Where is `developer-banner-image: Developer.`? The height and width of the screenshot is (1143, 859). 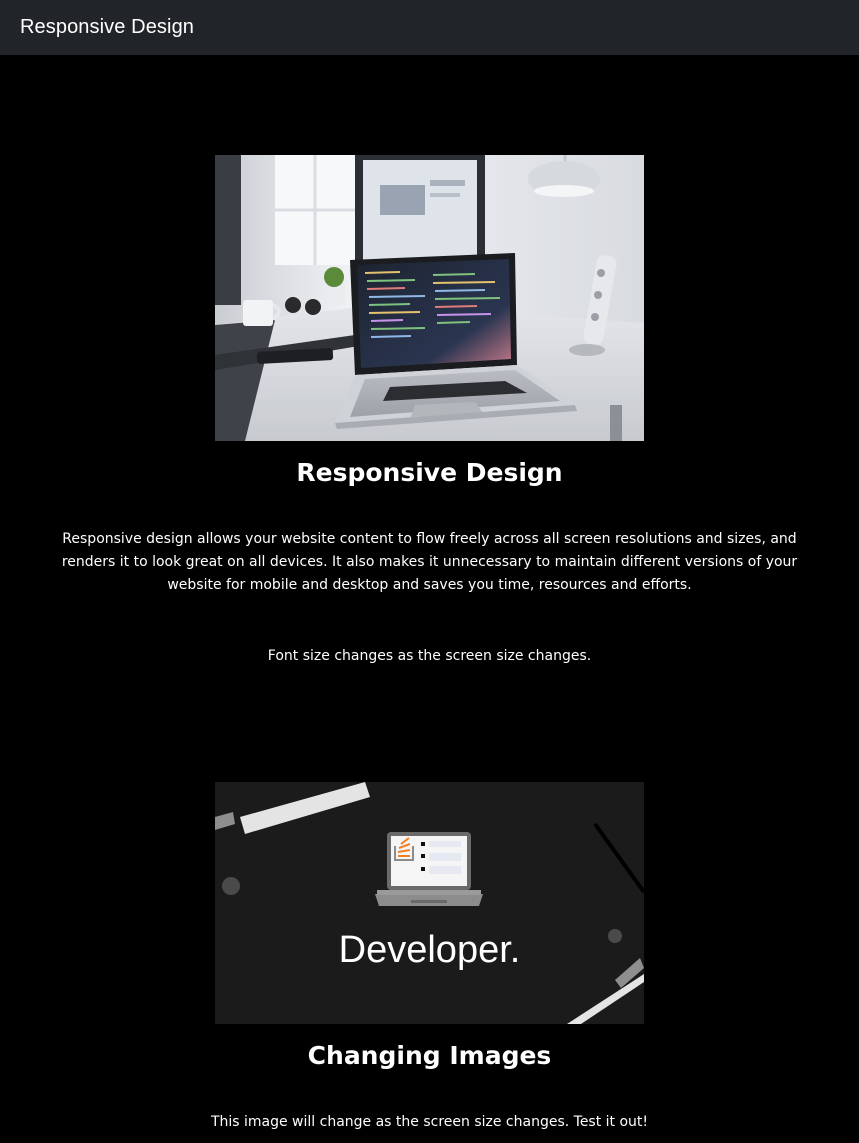 developer-banner-image: Developer. is located at coordinates (429, 903).